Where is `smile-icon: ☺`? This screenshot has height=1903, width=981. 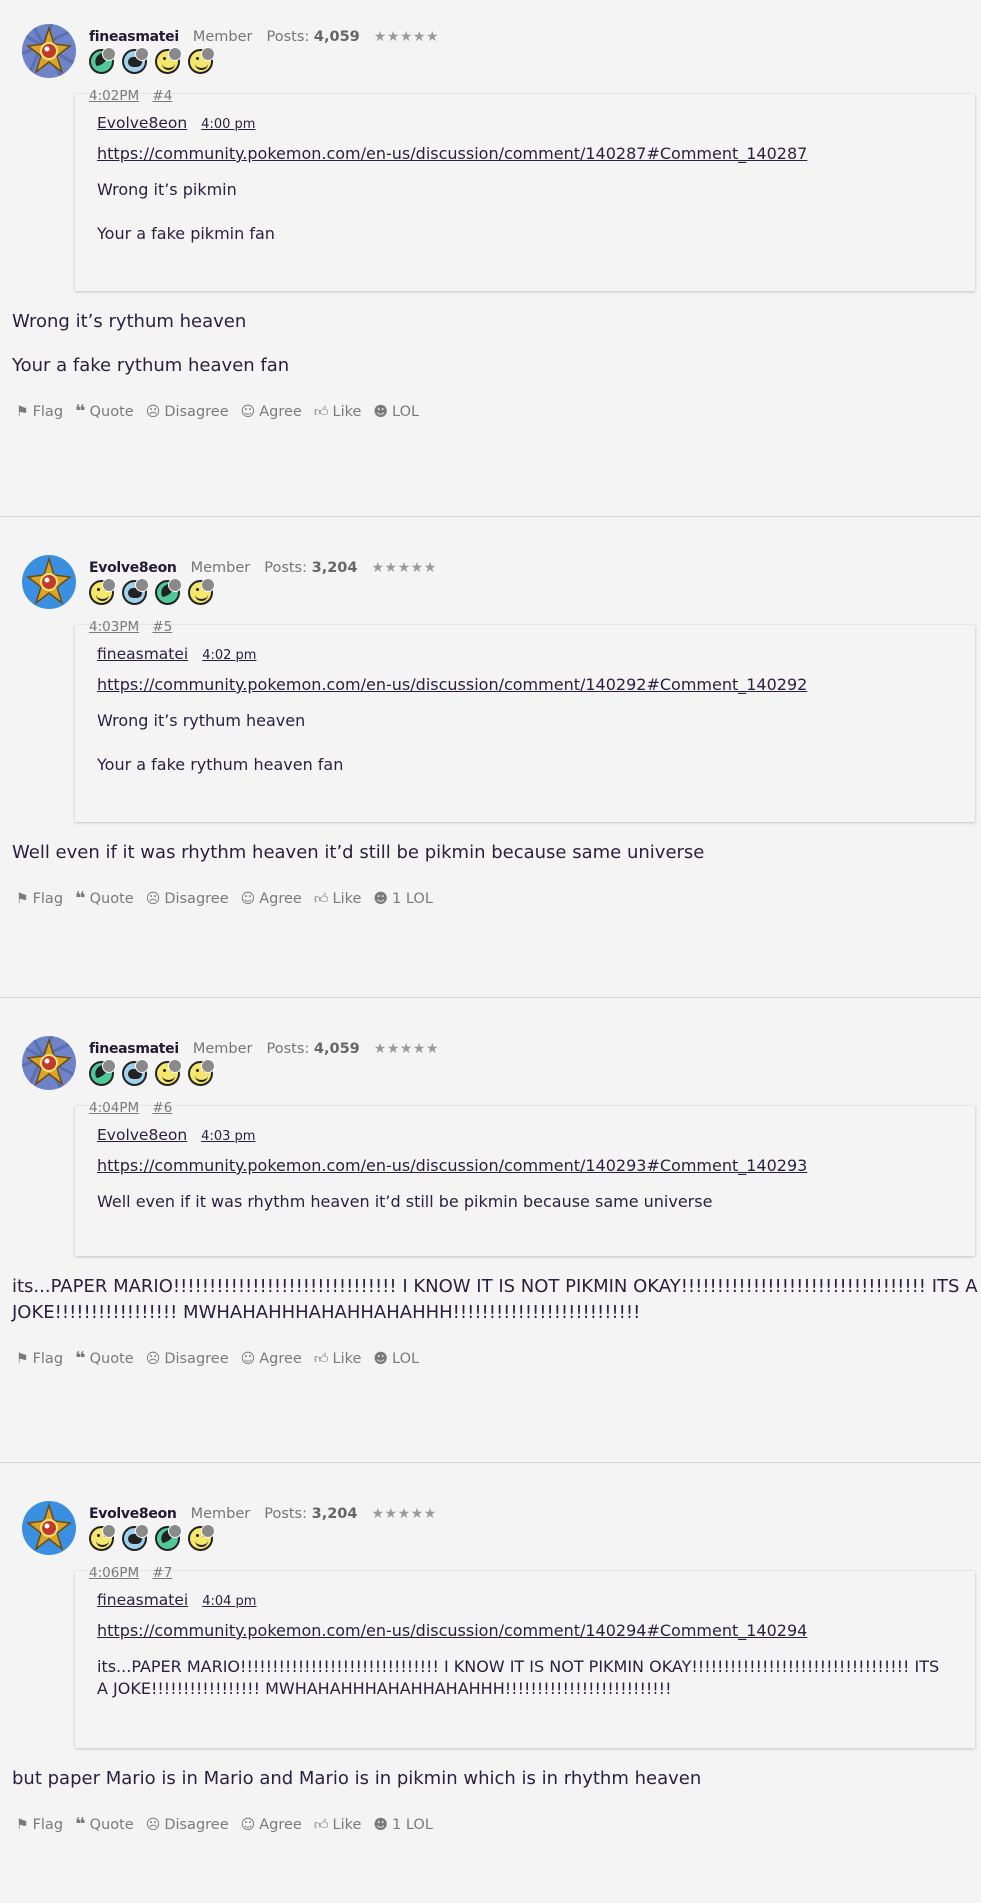 smile-icon: ☺ is located at coordinates (248, 1358).